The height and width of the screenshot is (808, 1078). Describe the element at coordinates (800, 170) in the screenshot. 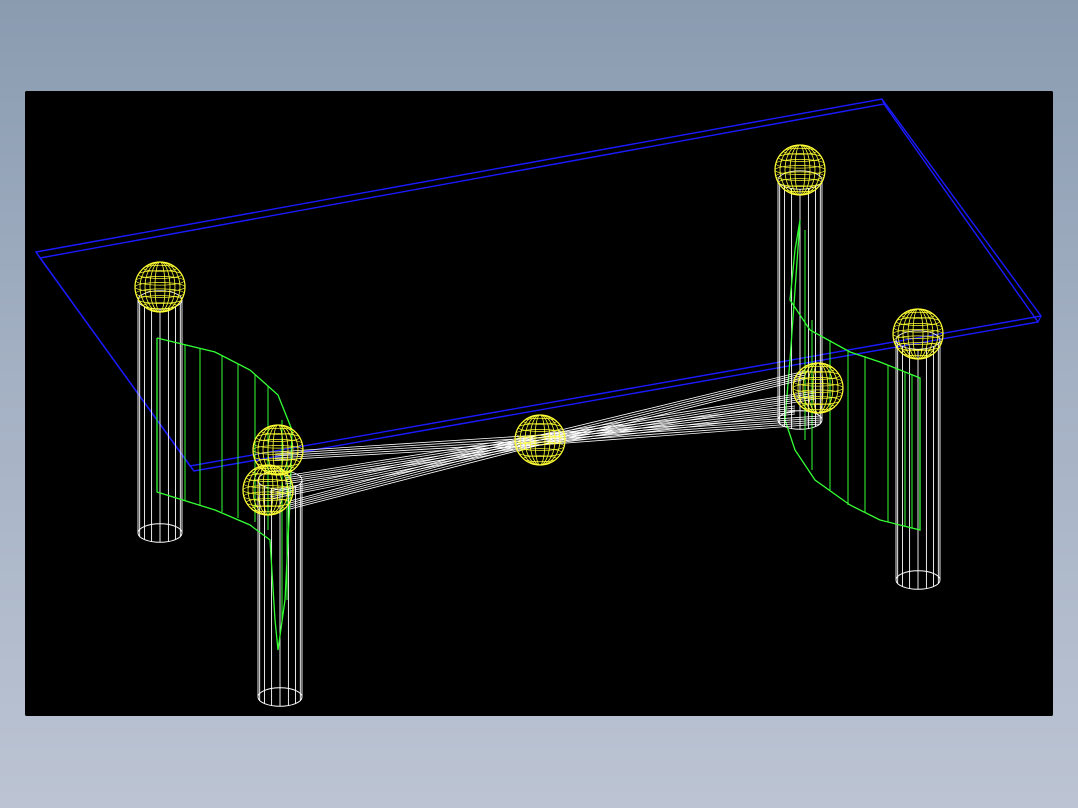

I see `sphere-back-right` at that location.